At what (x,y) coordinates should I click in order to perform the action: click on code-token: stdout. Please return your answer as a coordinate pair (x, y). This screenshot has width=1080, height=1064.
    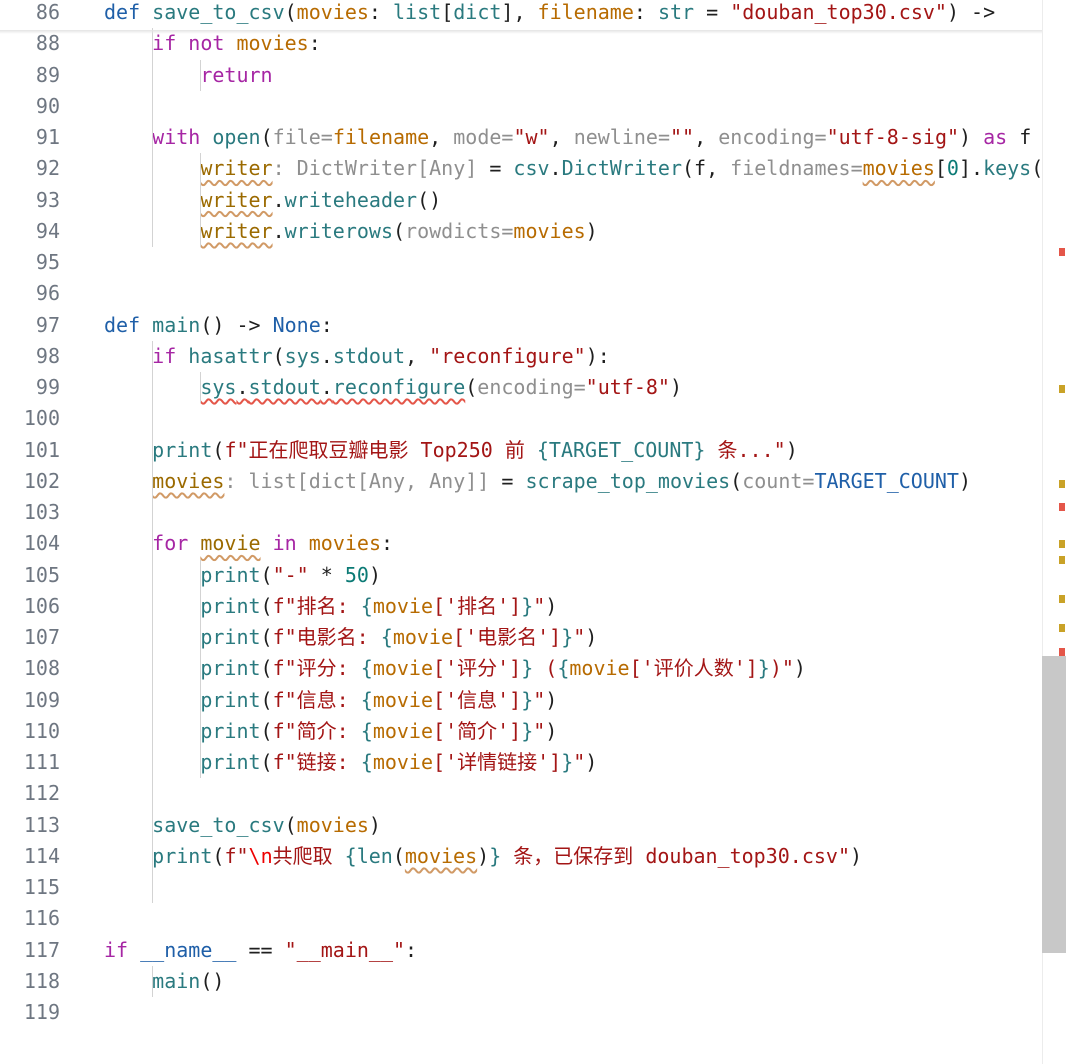
    Looking at the image, I should click on (284, 387).